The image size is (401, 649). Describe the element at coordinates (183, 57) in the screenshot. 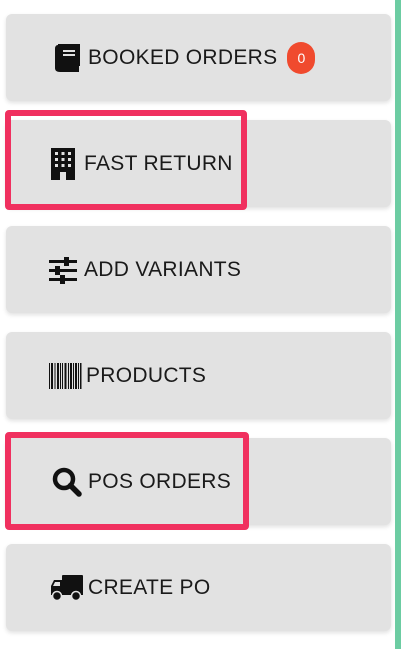

I see `menu-item-label: BOOKED ORDERS` at that location.